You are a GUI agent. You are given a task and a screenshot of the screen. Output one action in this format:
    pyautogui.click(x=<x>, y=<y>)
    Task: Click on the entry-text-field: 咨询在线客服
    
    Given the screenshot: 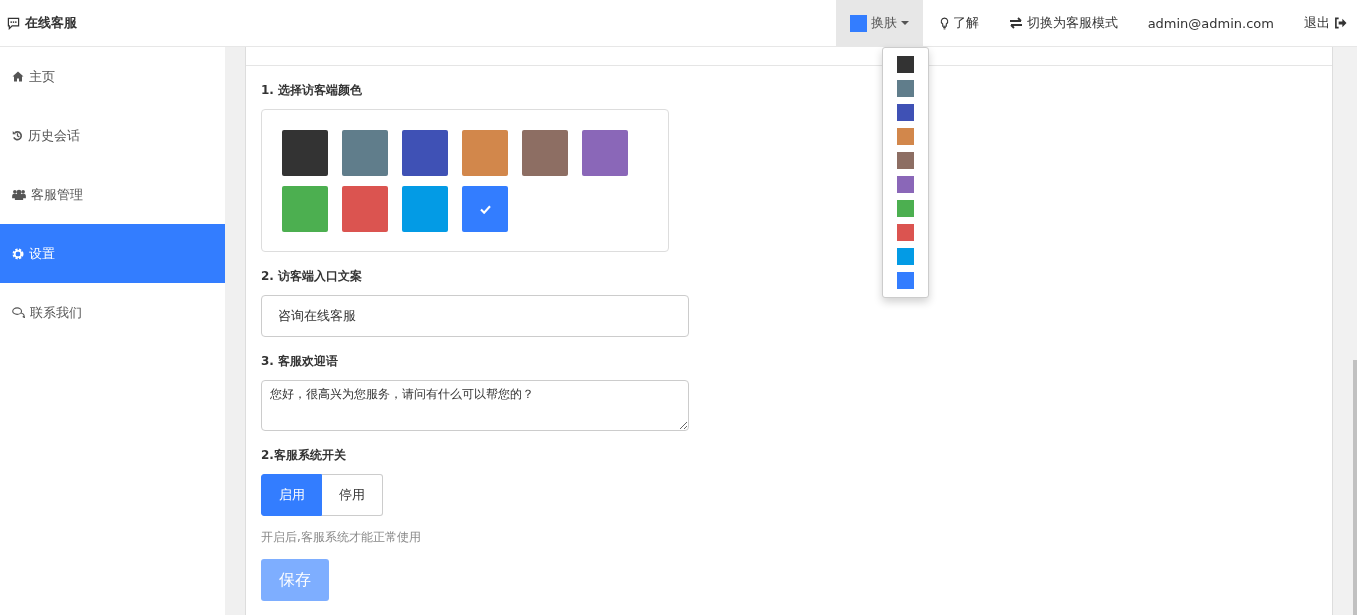 What is the action you would take?
    pyautogui.click(x=475, y=316)
    